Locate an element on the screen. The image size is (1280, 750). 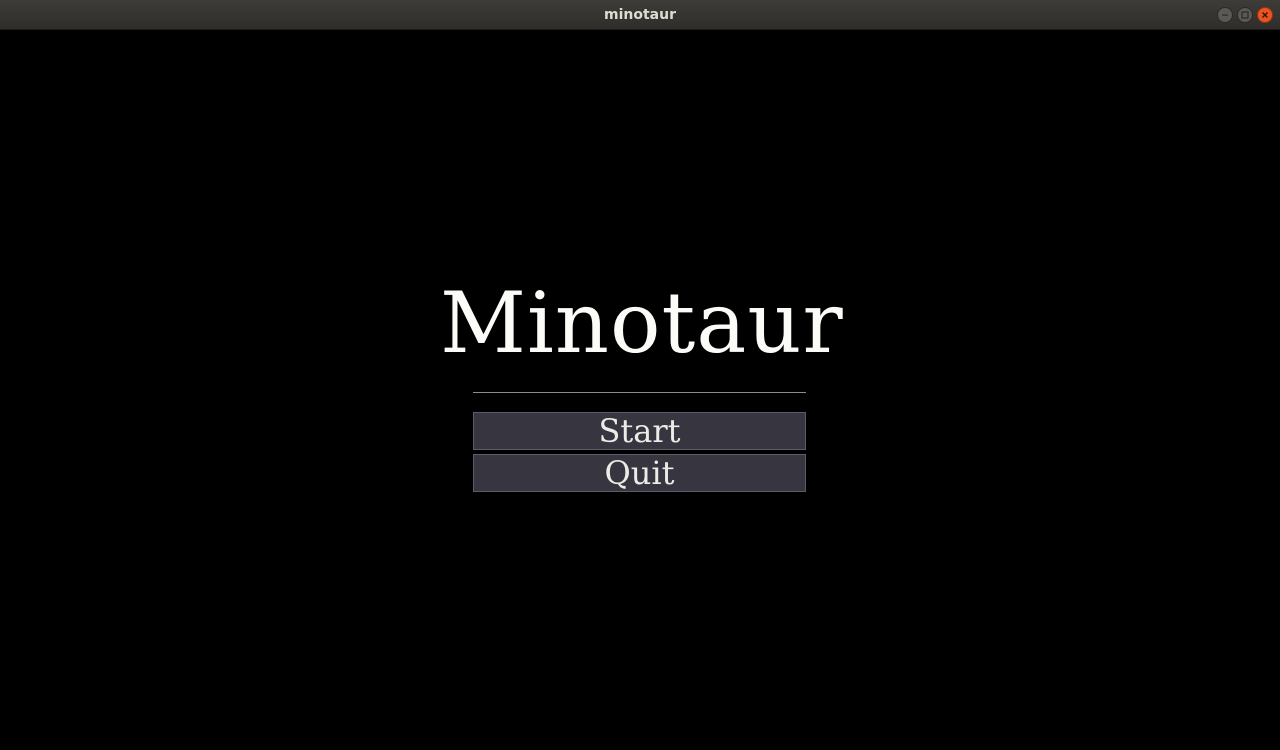
maximize-icon is located at coordinates (1245, 15).